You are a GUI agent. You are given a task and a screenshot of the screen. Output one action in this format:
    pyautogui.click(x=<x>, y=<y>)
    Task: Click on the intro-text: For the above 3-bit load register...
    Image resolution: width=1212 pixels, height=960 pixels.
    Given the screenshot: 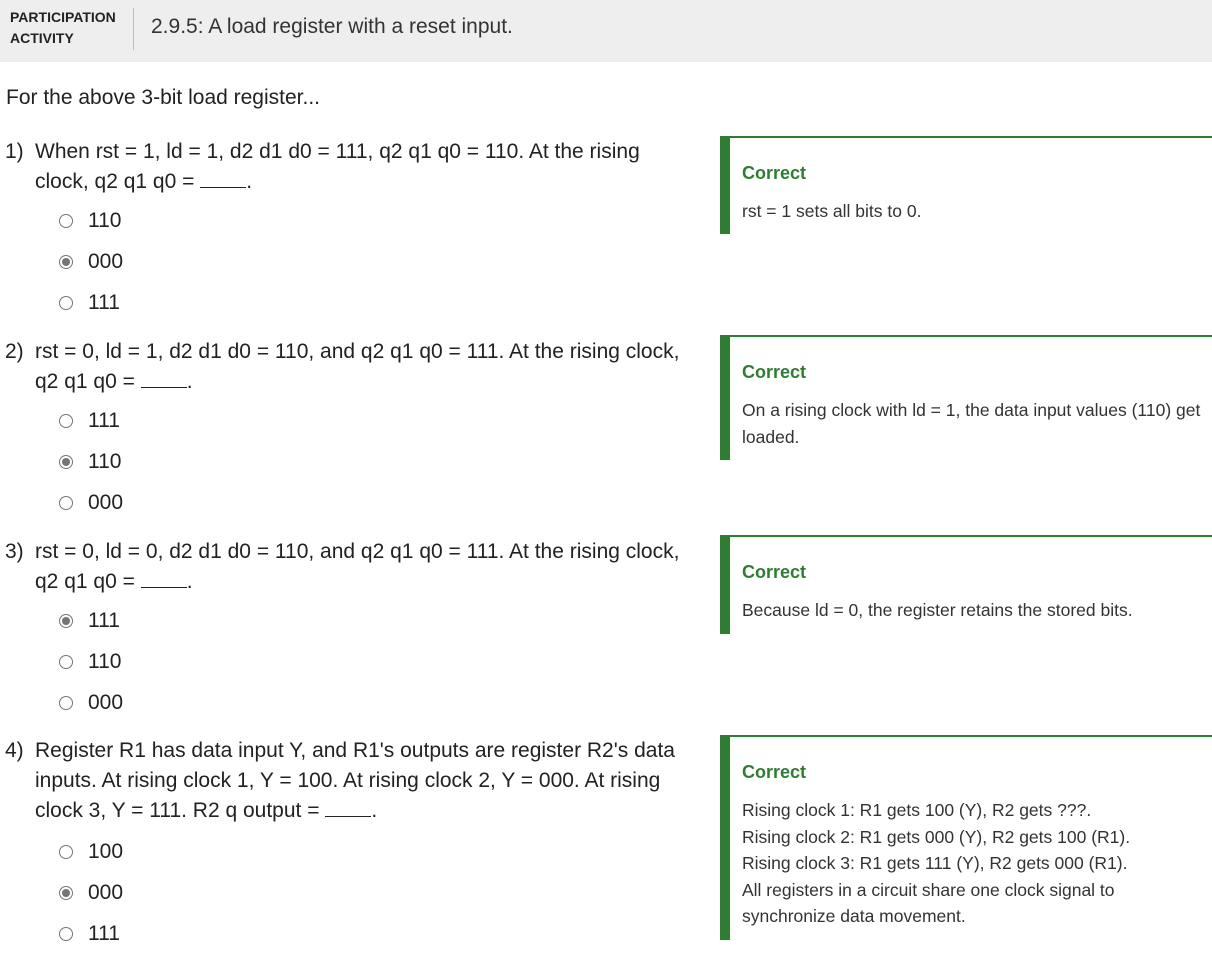 What is the action you would take?
    pyautogui.click(x=163, y=97)
    